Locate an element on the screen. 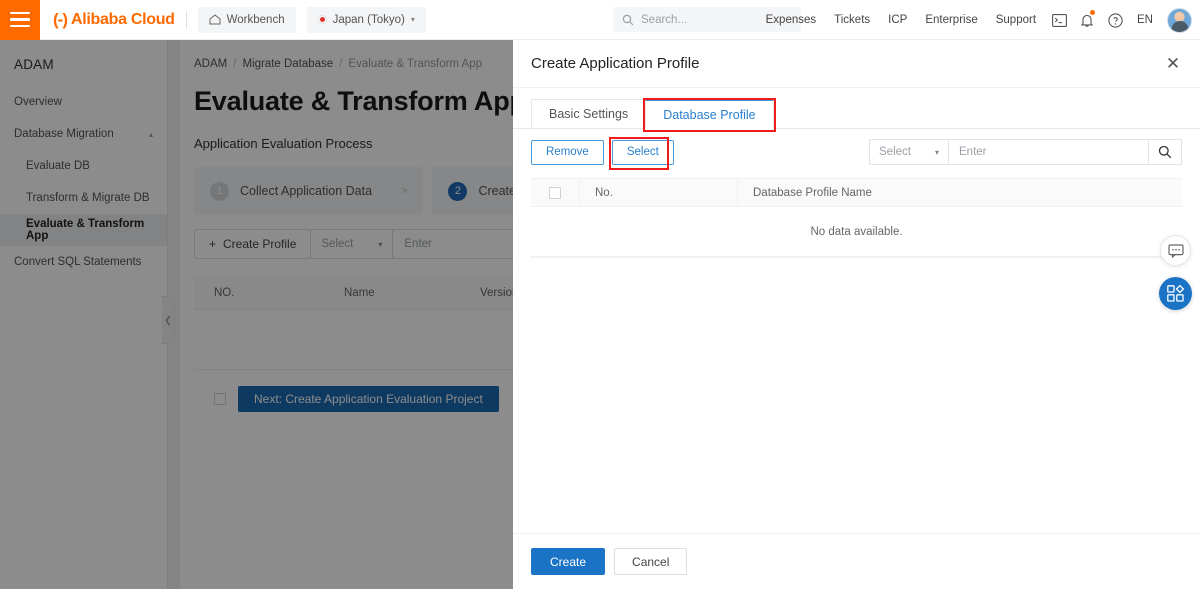  table-header-checkbox-cell is located at coordinates (555, 192).